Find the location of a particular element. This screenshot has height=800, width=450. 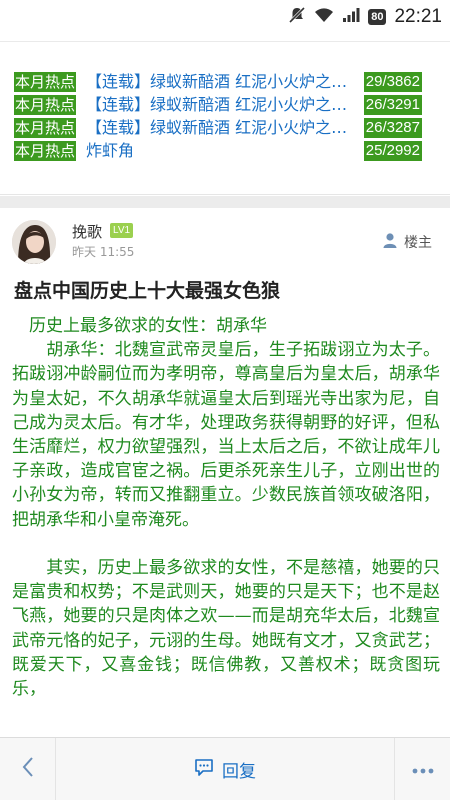

bottom-action-bar: 回复 is located at coordinates (225, 768).